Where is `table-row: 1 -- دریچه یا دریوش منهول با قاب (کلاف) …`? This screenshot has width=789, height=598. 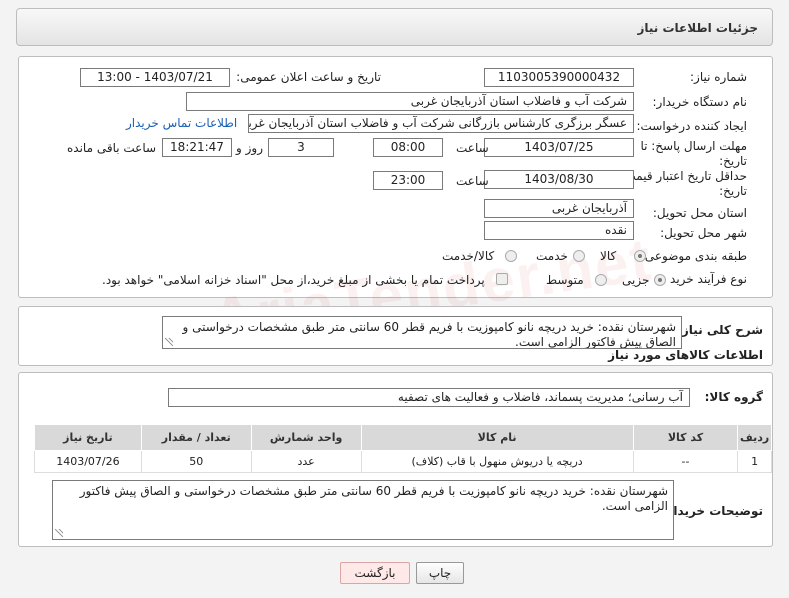 table-row: 1 -- دریچه یا دریوش منهول با قاب (کلاف) … is located at coordinates (403, 461).